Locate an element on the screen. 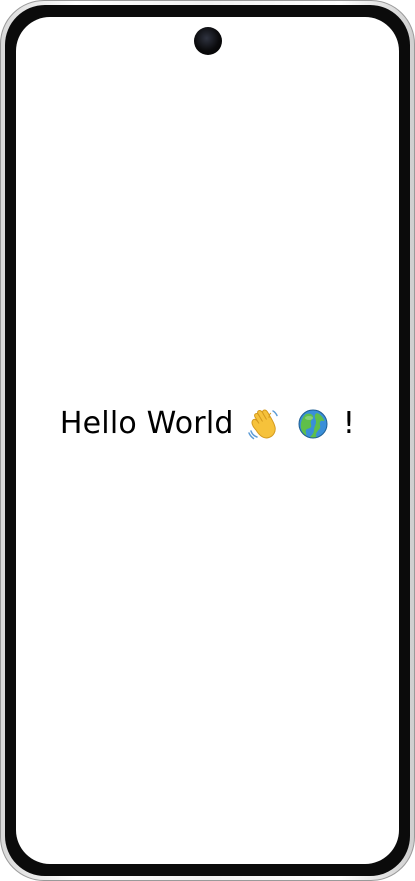  greeting-text: Hello World ! is located at coordinates (207, 423).